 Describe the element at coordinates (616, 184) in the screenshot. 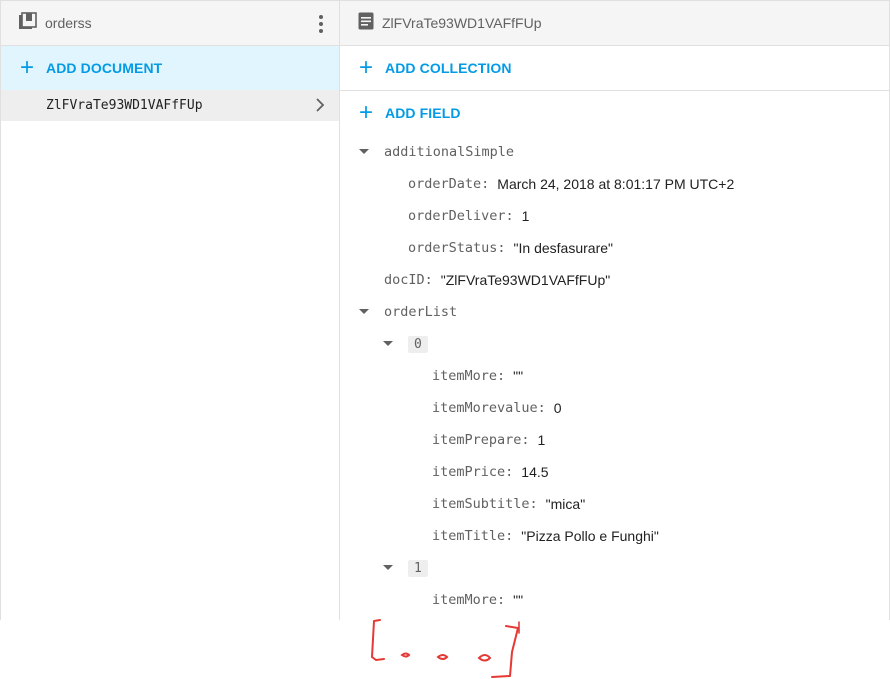

I see `field-value: March 24, 2018 at 8:01:17 PM UTC+2` at that location.